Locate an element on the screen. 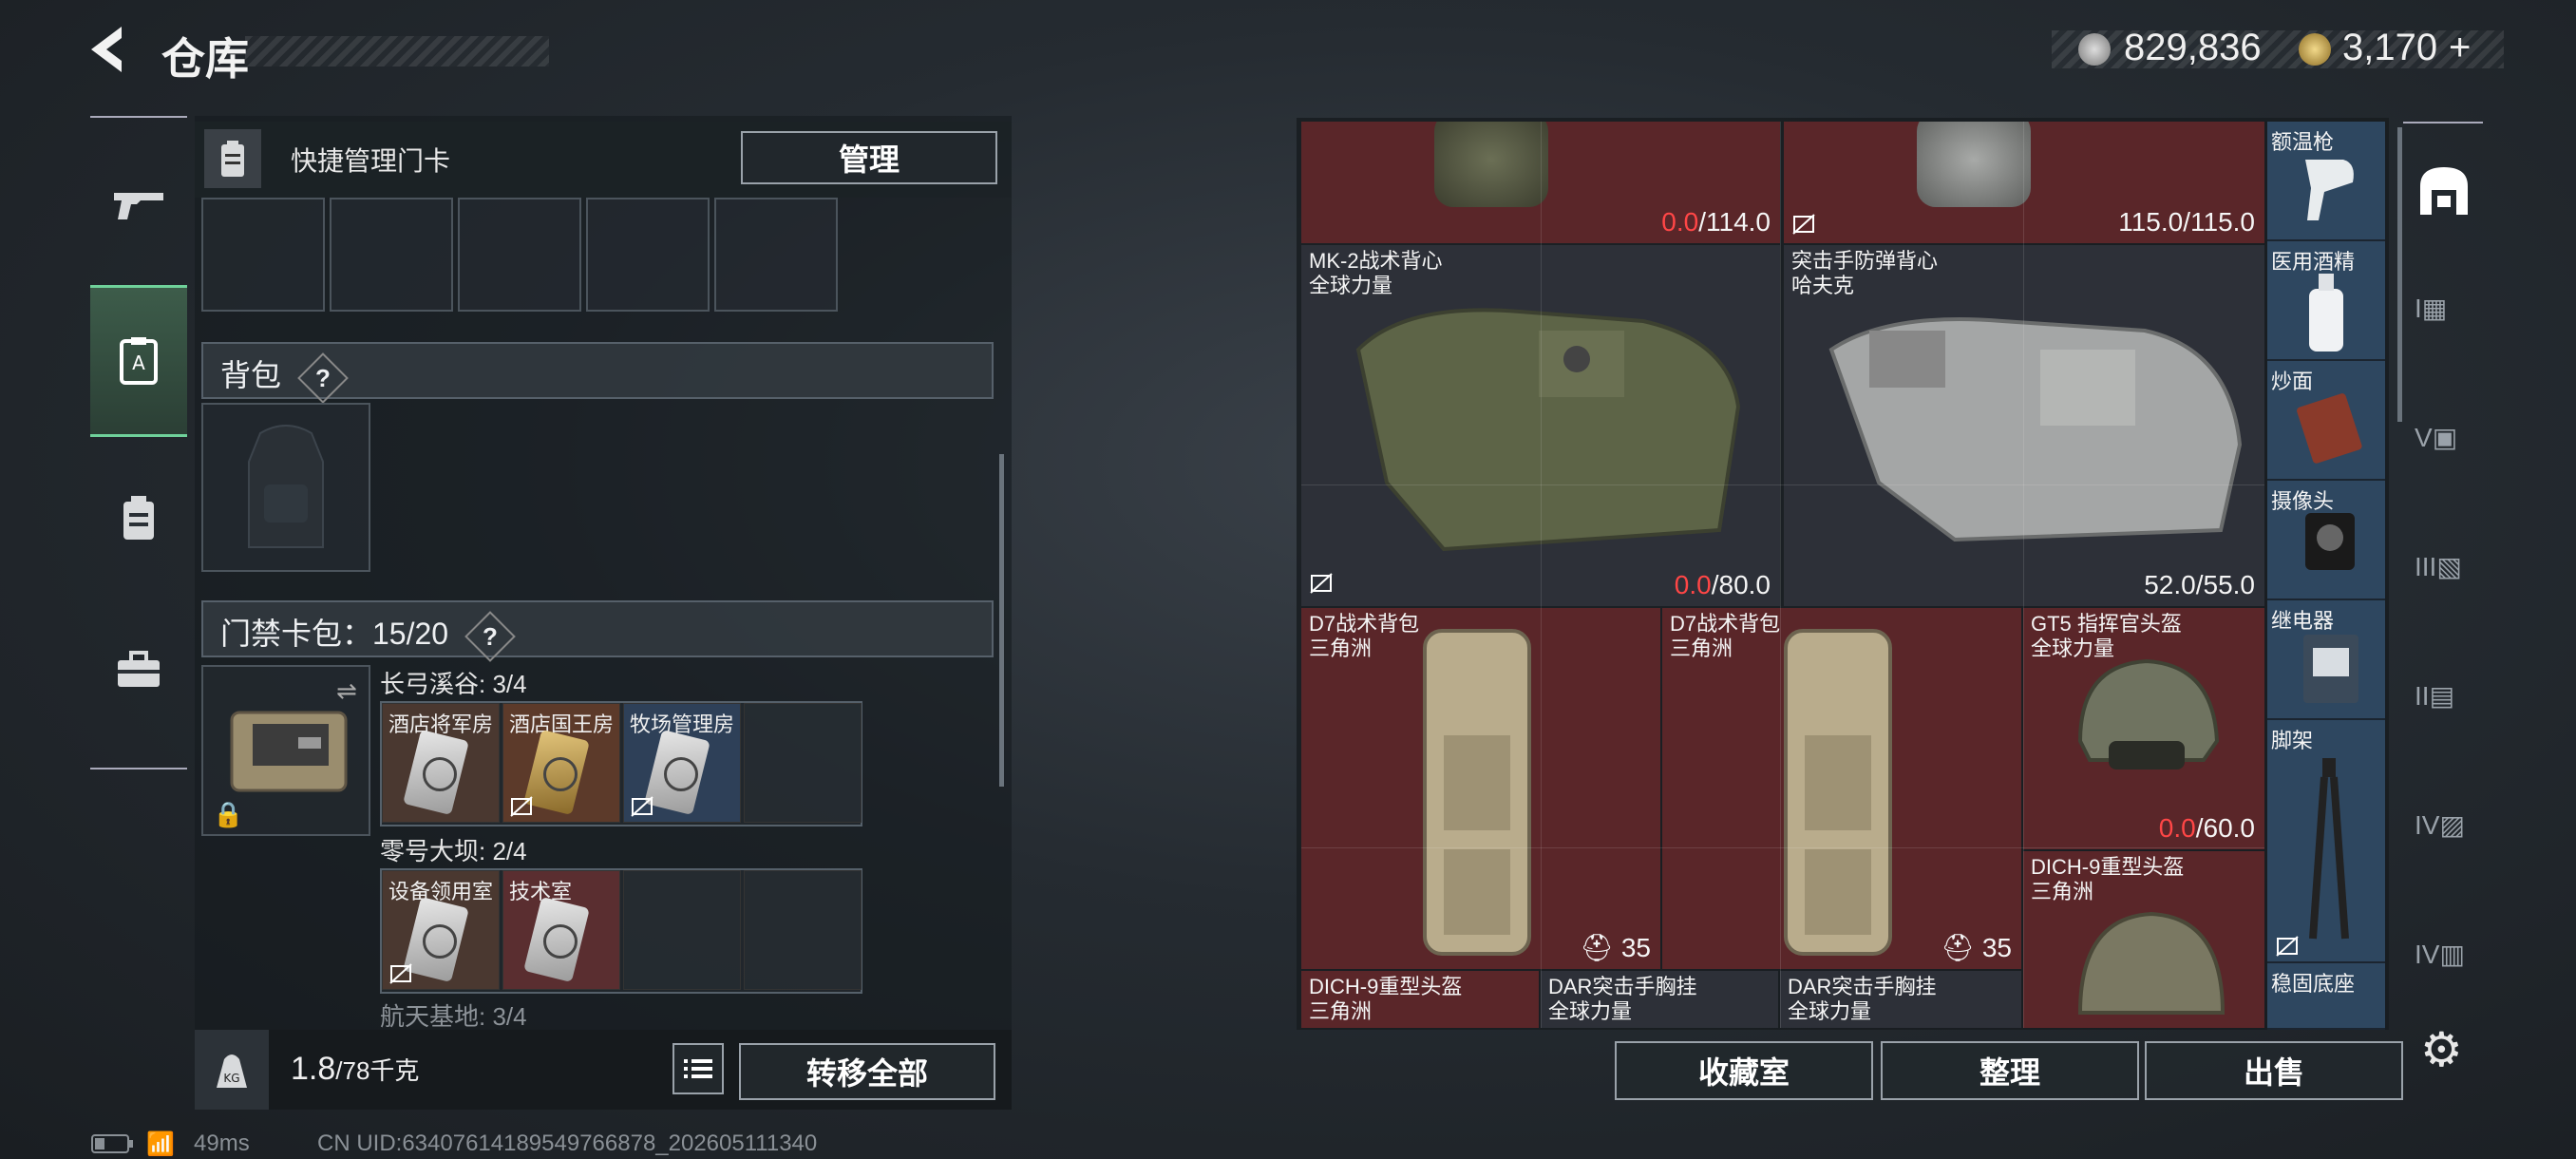 The height and width of the screenshot is (1159, 2576). sell-button: 出售 is located at coordinates (2274, 1070).